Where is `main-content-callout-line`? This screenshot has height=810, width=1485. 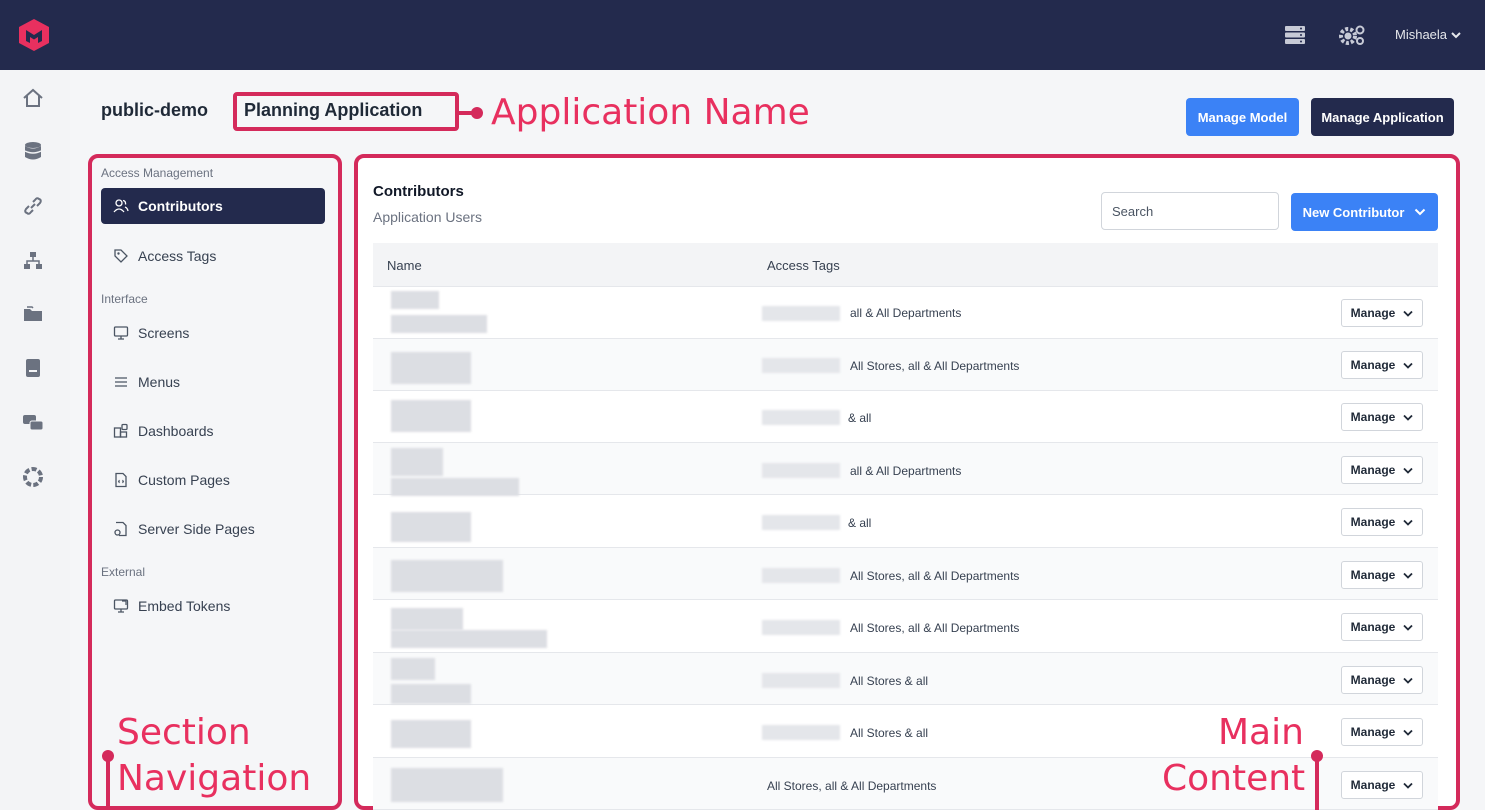 main-content-callout-line is located at coordinates (1317, 783).